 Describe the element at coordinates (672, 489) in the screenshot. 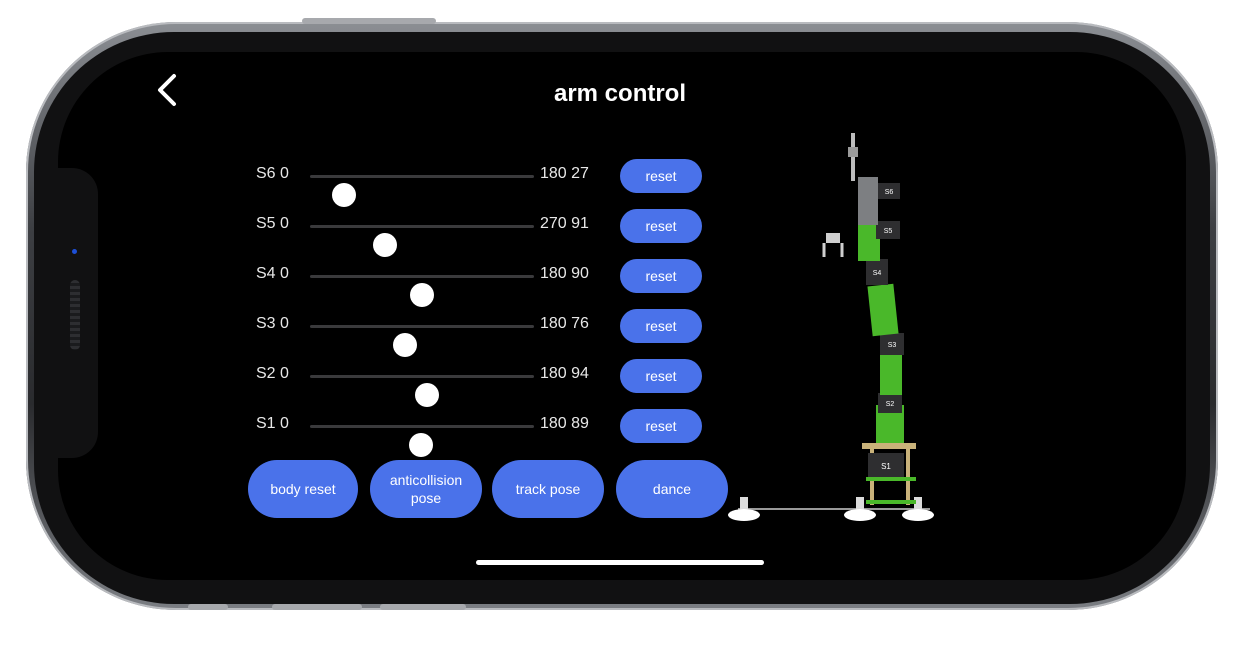

I see `dance-button: dance` at that location.